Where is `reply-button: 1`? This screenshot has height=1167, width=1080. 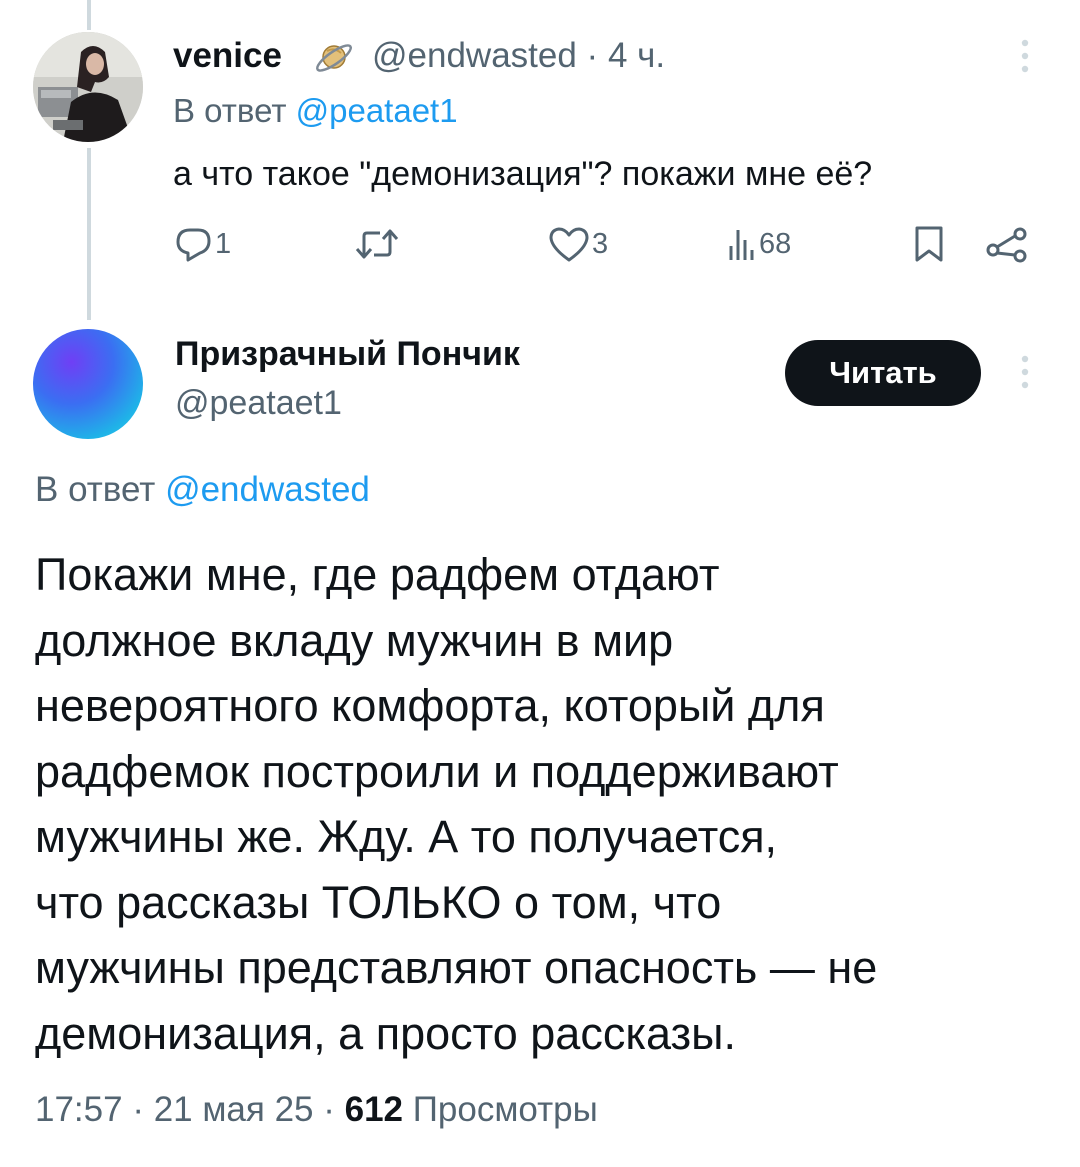 reply-button: 1 is located at coordinates (202, 244).